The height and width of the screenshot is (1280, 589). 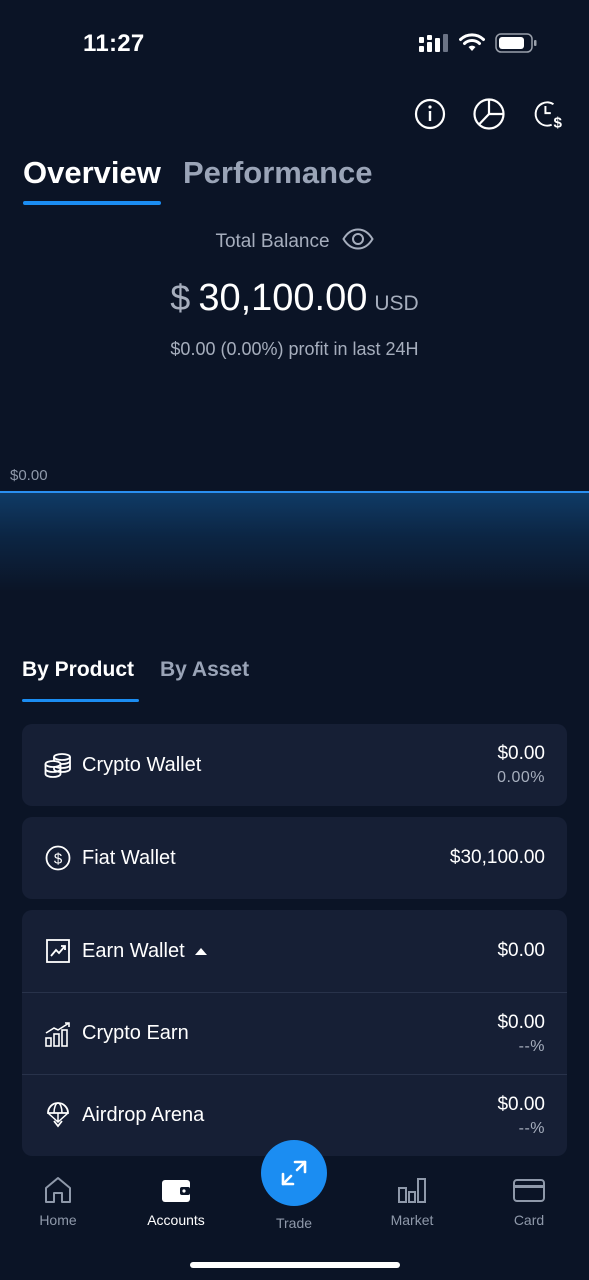 I want to click on trend-chart-icon, so click(x=58, y=951).